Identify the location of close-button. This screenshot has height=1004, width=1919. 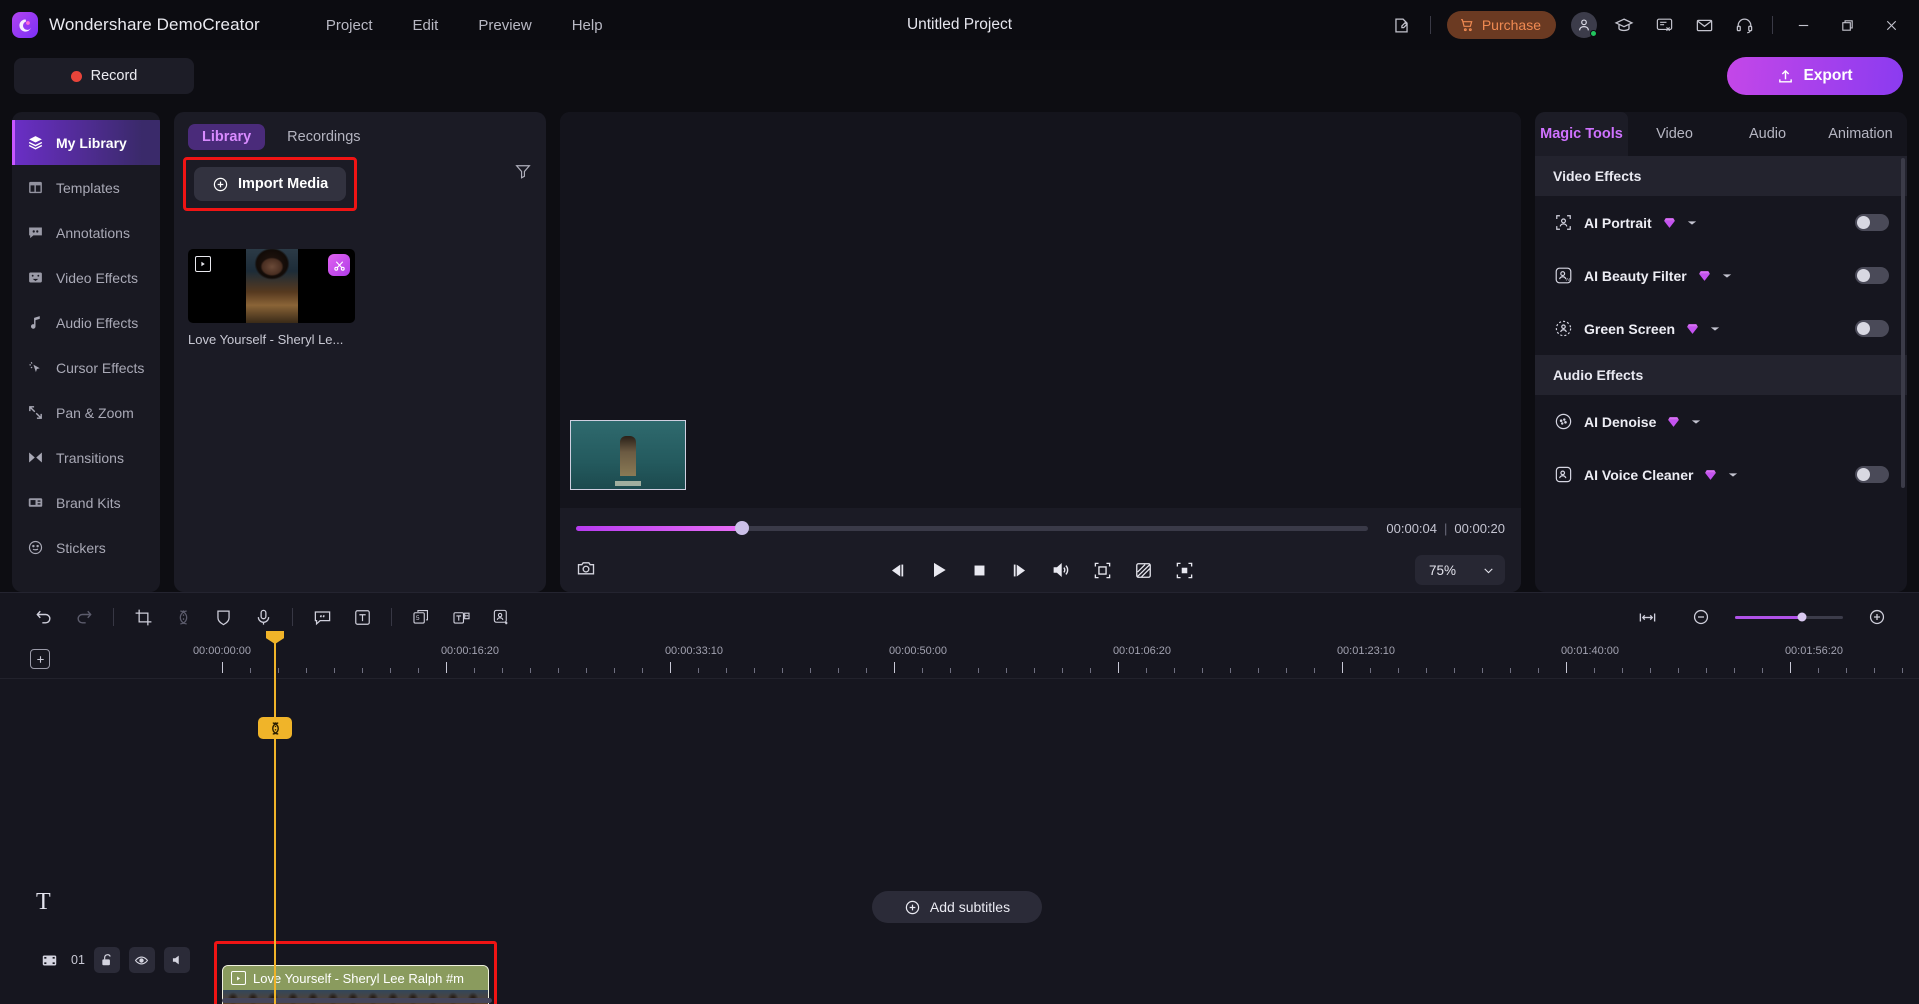
(1891, 25).